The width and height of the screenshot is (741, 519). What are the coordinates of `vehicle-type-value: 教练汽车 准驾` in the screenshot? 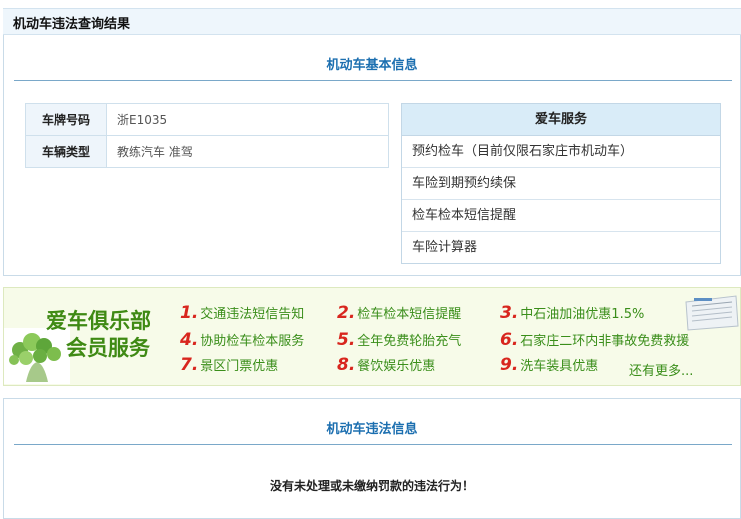 It's located at (247, 151).